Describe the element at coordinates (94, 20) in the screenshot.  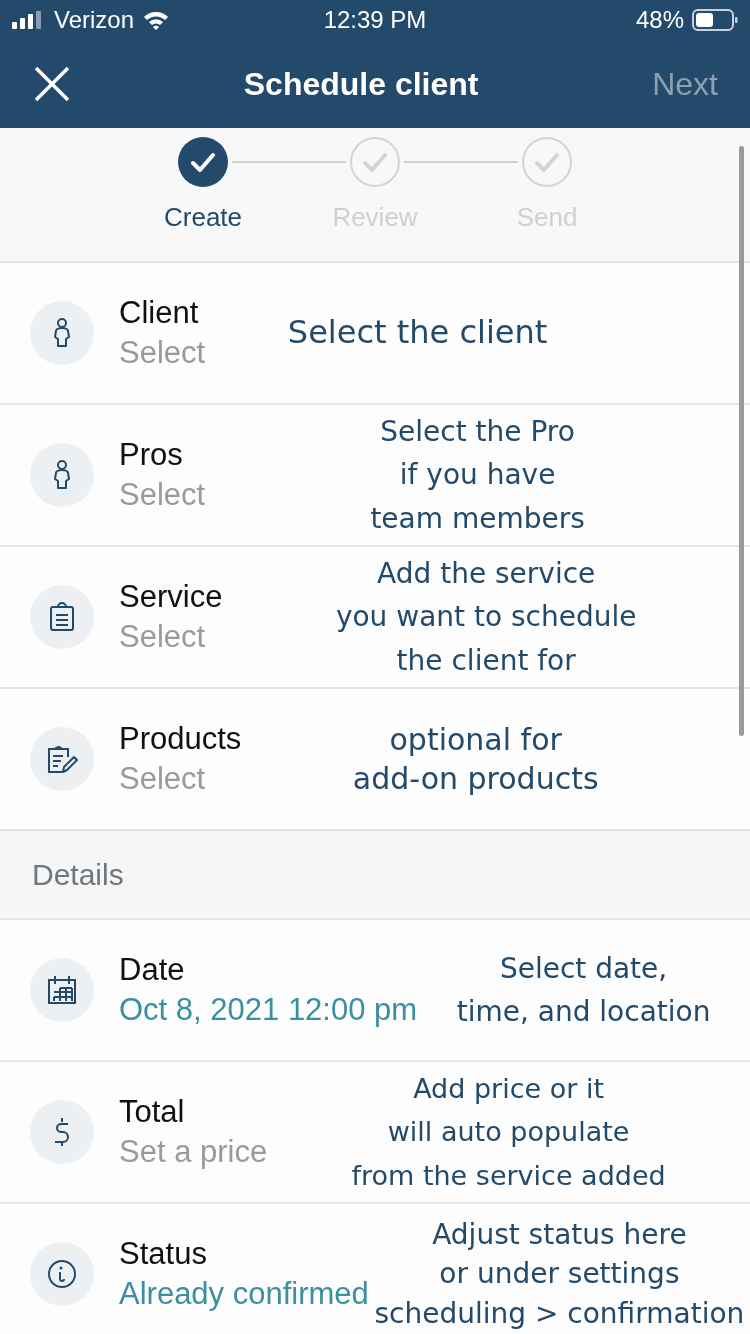
I see `carrier-name: Verizon` at that location.